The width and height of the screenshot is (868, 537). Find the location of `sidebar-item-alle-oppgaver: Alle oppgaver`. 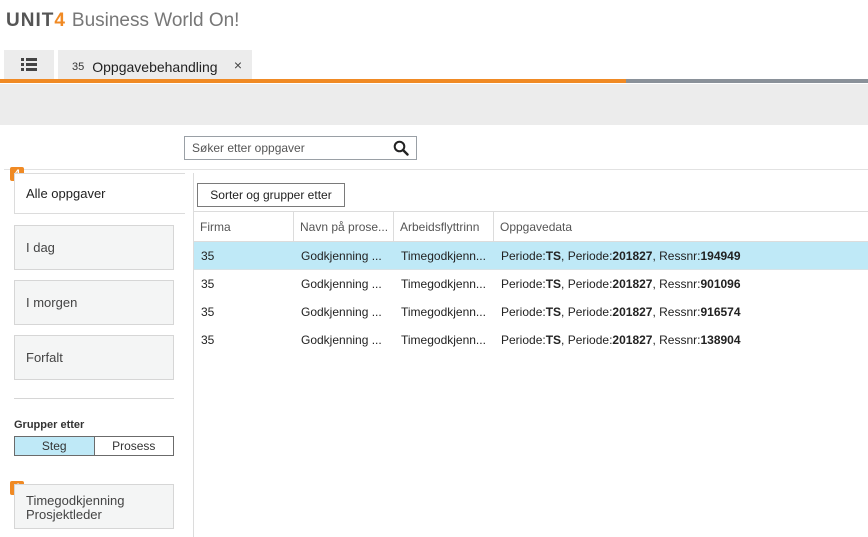

sidebar-item-alle-oppgaver: Alle oppgaver is located at coordinates (99, 193).